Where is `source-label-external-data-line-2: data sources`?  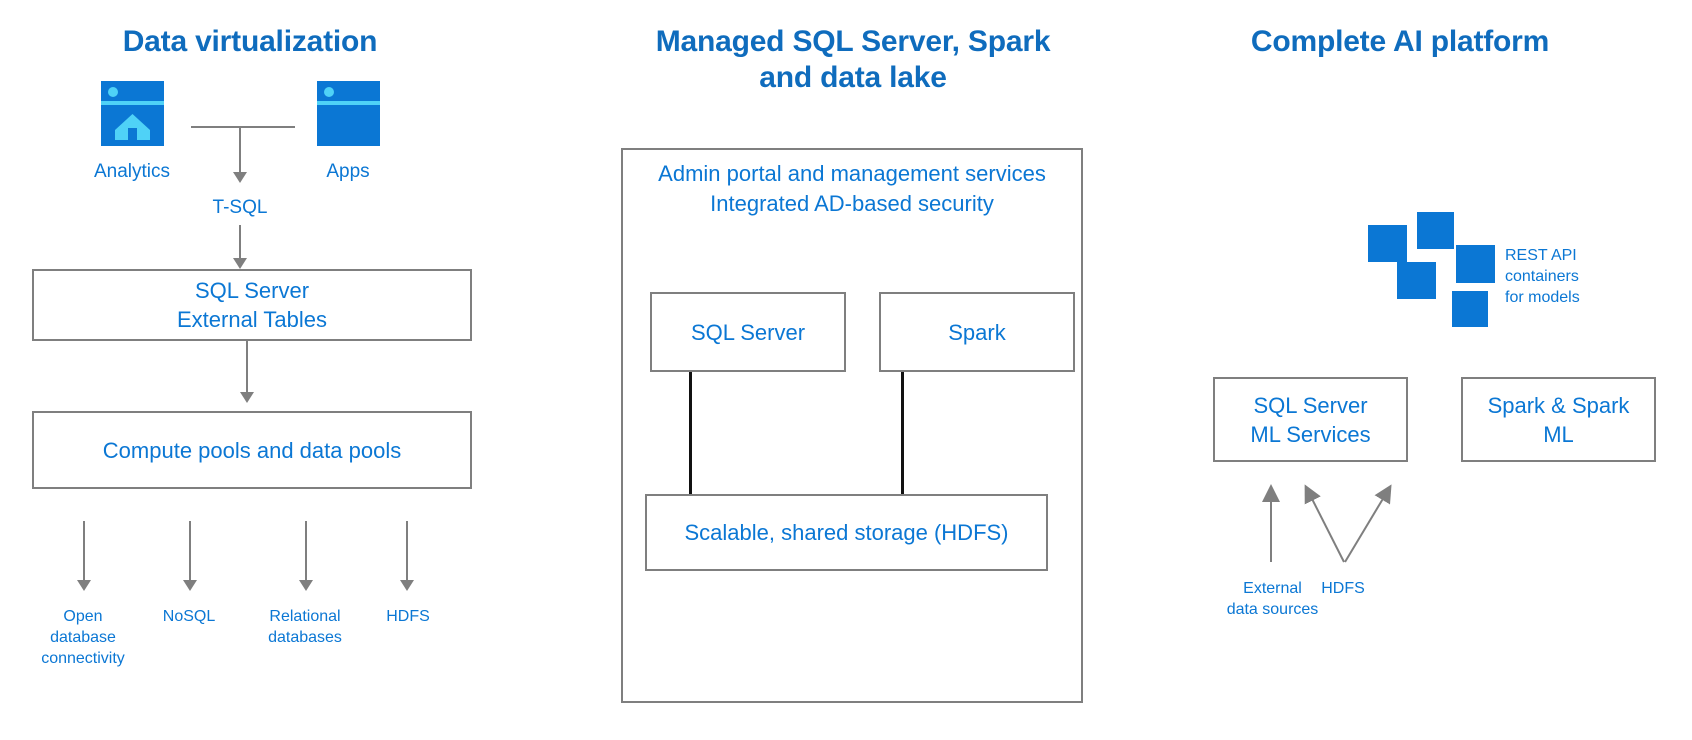 source-label-external-data-line-2: data sources is located at coordinates (1272, 609).